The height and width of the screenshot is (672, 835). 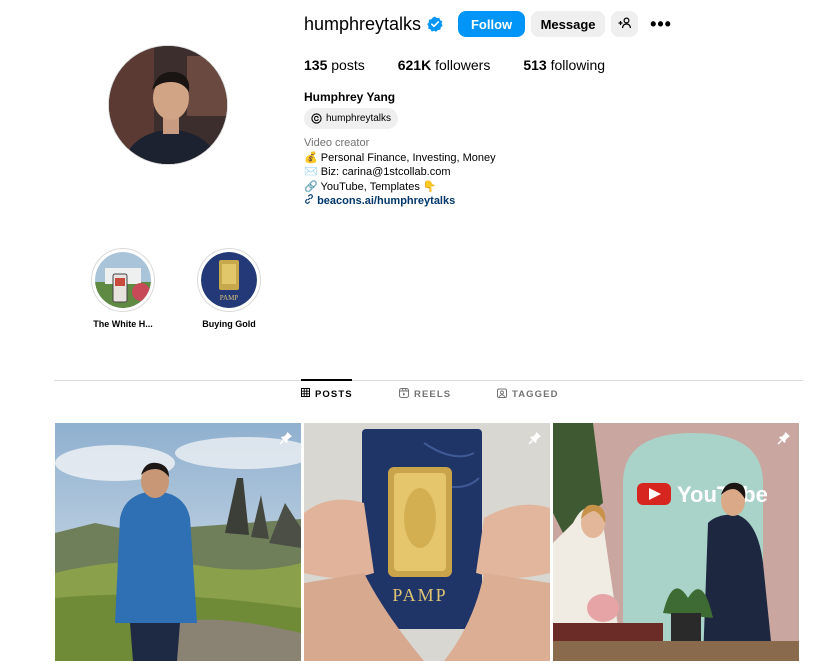 What do you see at coordinates (308, 394) in the screenshot?
I see `grid-icon` at bounding box center [308, 394].